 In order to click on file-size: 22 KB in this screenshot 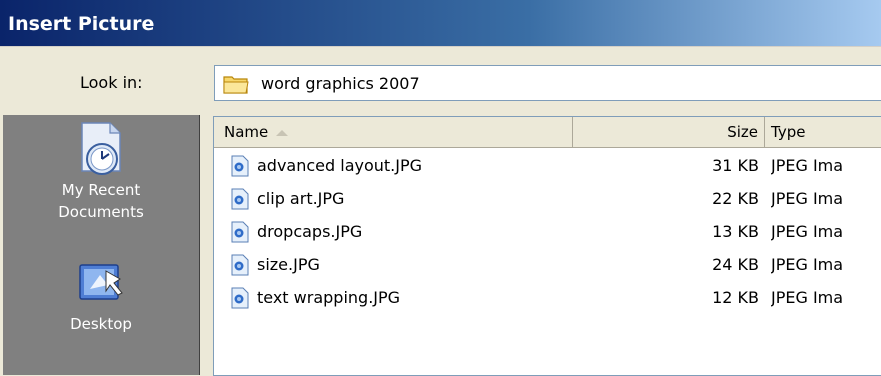, I will do `click(735, 198)`.